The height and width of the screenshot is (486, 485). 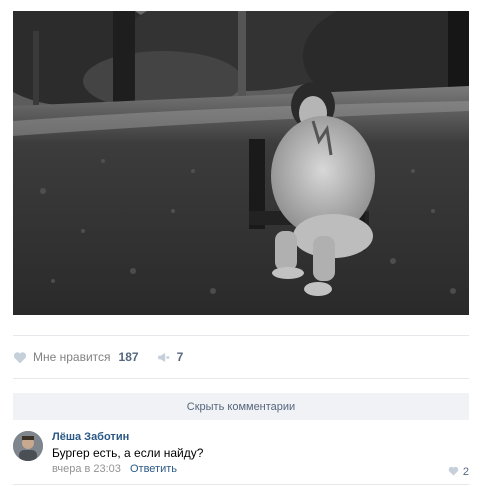 I want to click on megaphone-icon, so click(x=164, y=357).